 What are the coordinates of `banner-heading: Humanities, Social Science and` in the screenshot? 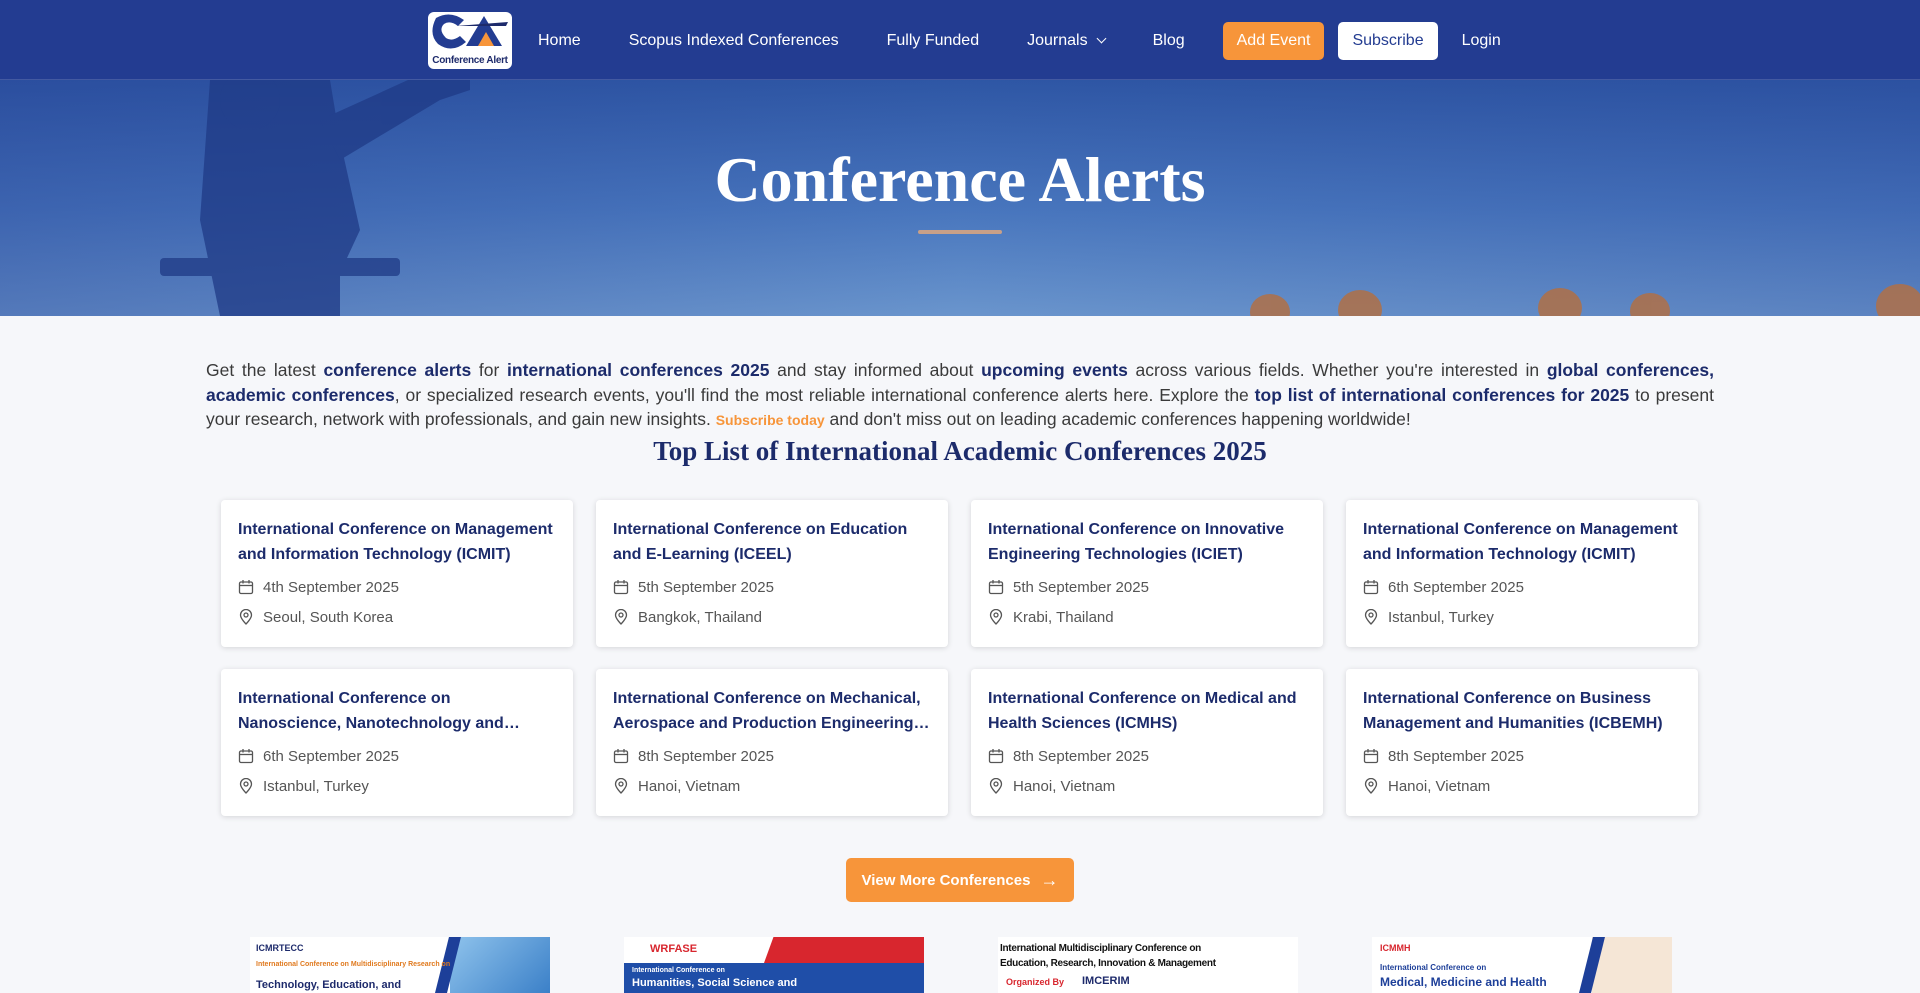 It's located at (715, 983).